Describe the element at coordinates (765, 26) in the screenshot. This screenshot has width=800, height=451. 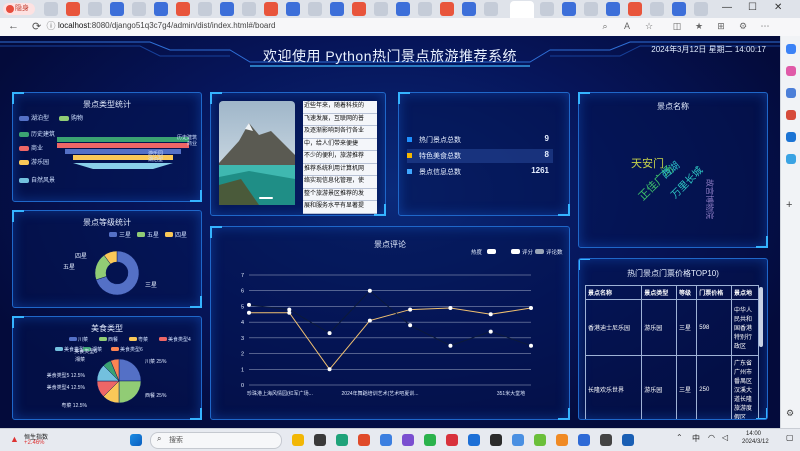
I see `more-menu-icon: ⋯` at that location.